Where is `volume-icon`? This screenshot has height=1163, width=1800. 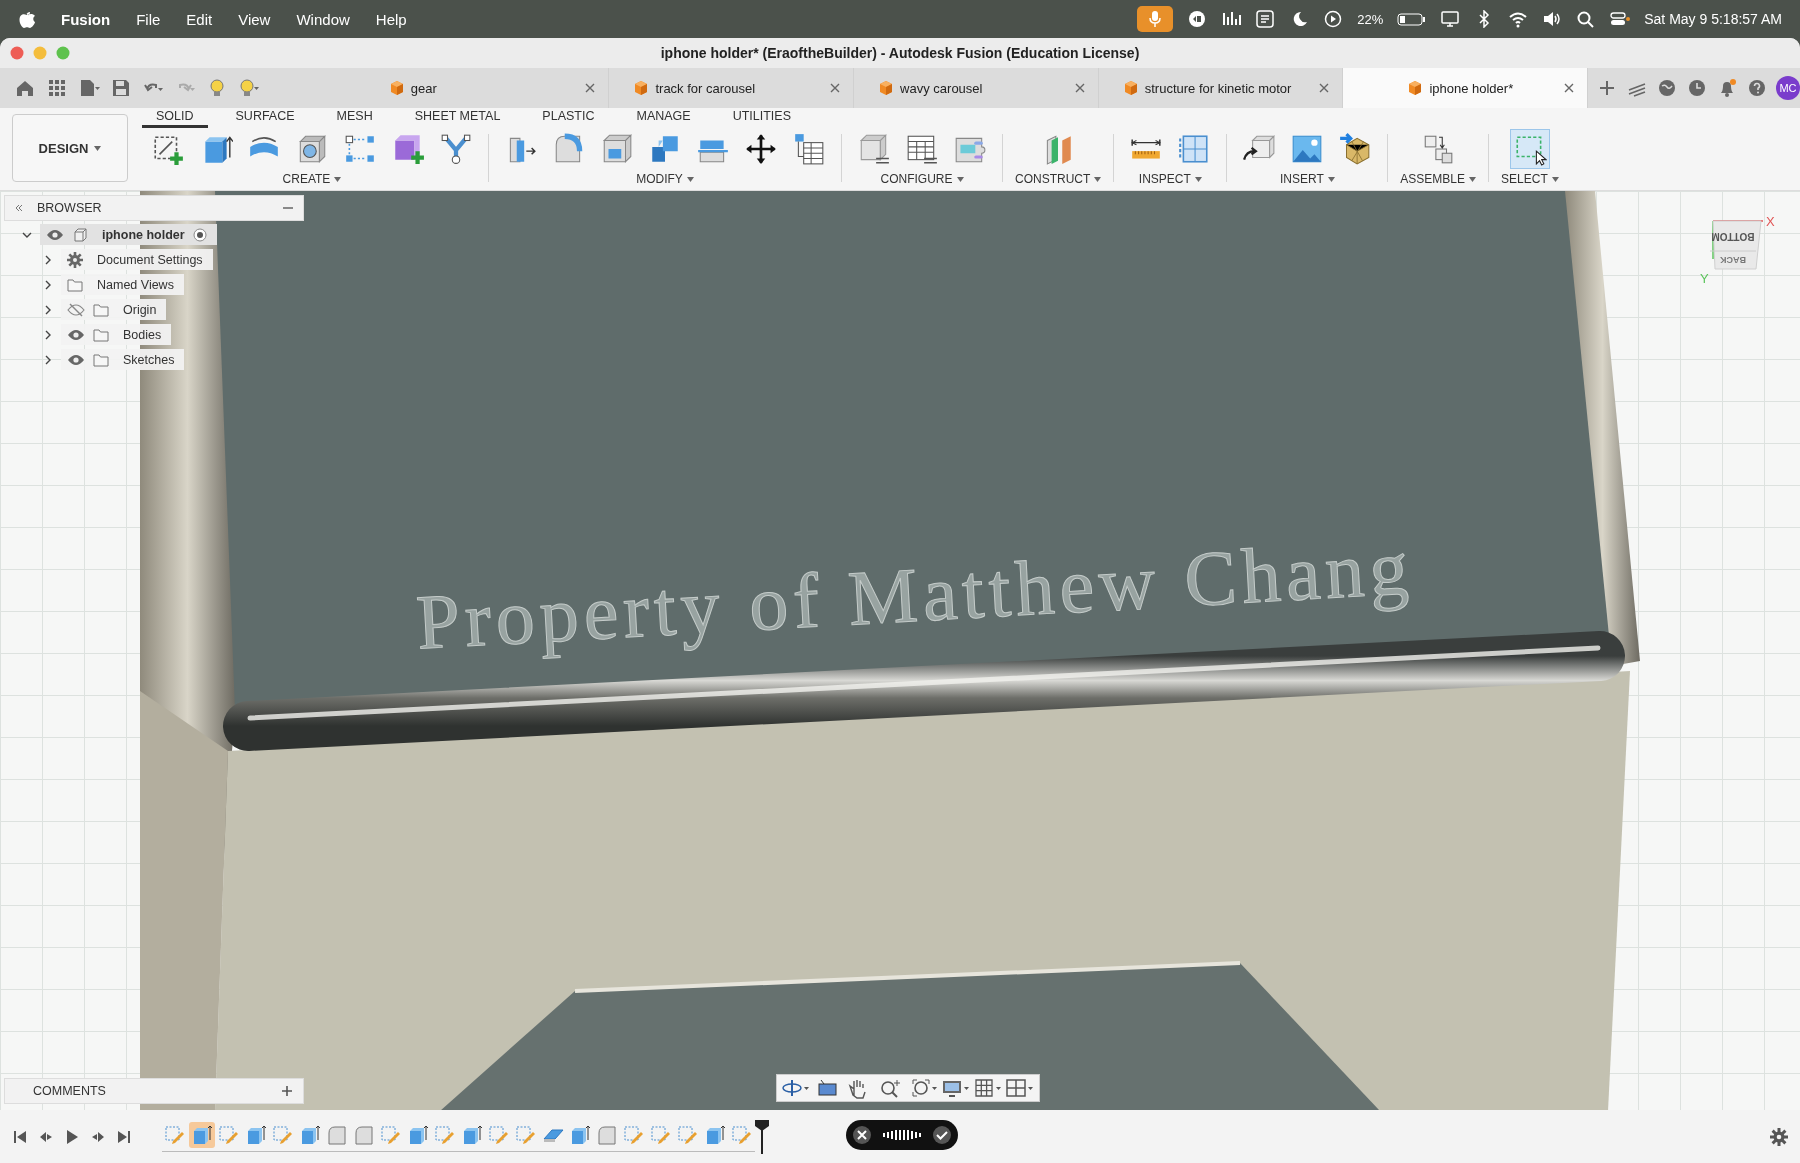
volume-icon is located at coordinates (1552, 19).